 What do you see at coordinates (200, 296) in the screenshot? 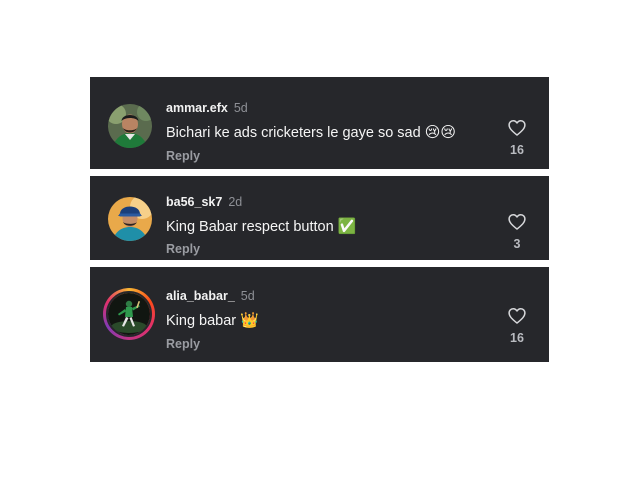
I see `username: alia_babar_` at bounding box center [200, 296].